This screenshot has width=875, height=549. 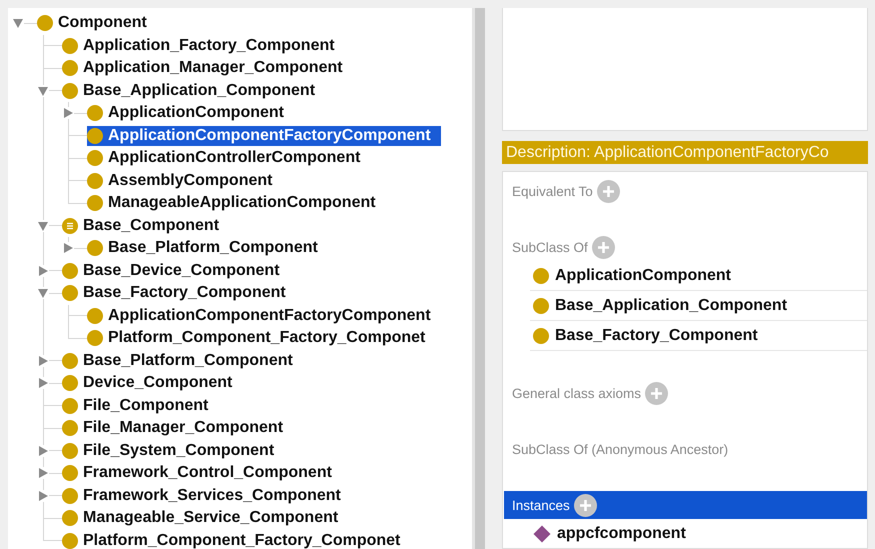 What do you see at coordinates (228, 158) in the screenshot?
I see `tree-item: ApplicationControllerComponent` at bounding box center [228, 158].